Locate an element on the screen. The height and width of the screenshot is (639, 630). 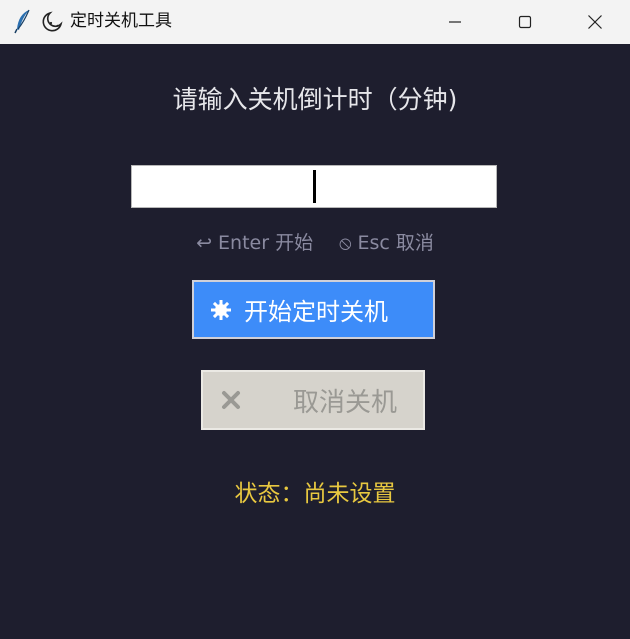
maximize-button is located at coordinates (525, 22).